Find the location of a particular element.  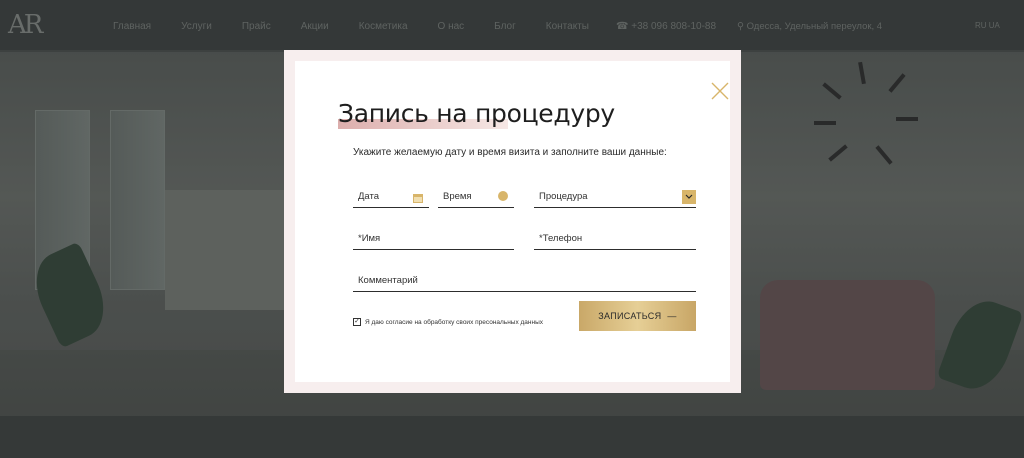

phone-field: *Телефон is located at coordinates (615, 240).